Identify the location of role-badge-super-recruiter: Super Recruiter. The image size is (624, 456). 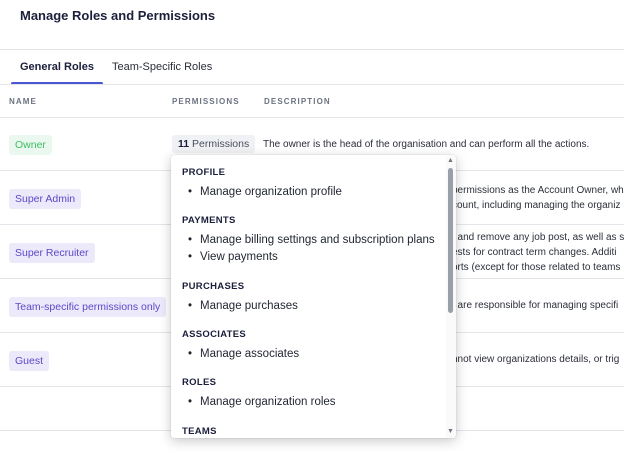
(52, 253).